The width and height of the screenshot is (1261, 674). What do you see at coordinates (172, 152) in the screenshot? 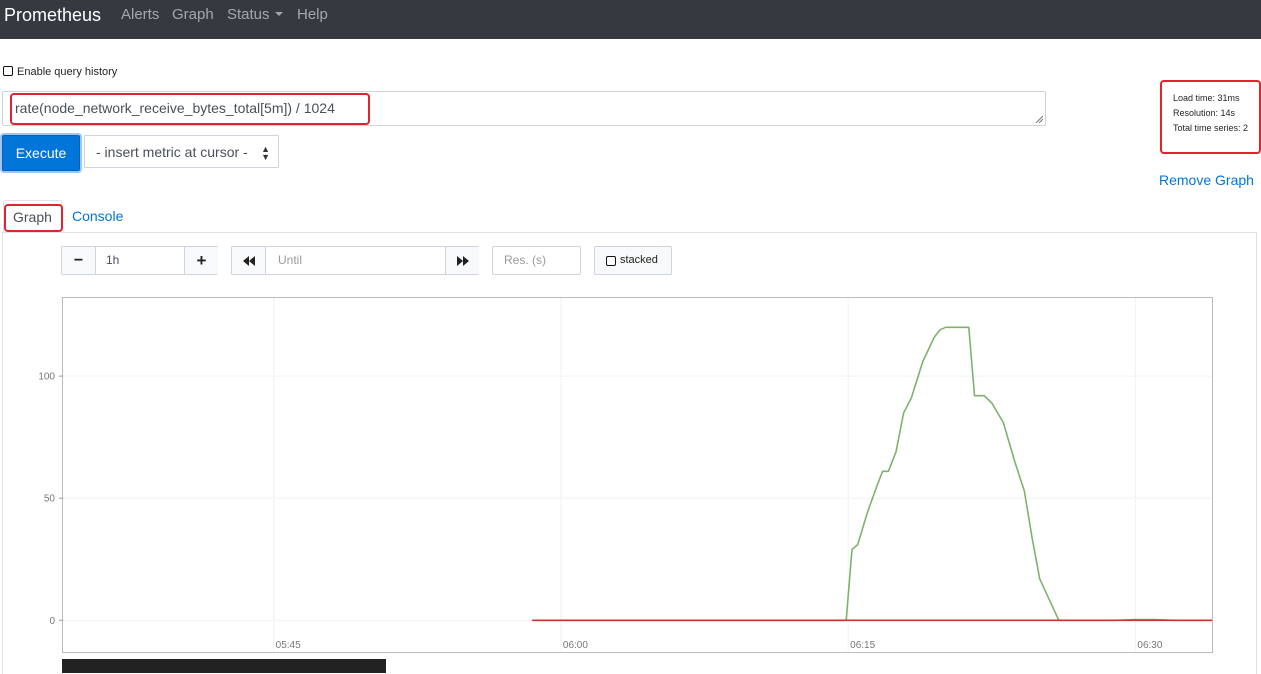
I see `insert-metric-value: - insert metric at cursor -` at bounding box center [172, 152].